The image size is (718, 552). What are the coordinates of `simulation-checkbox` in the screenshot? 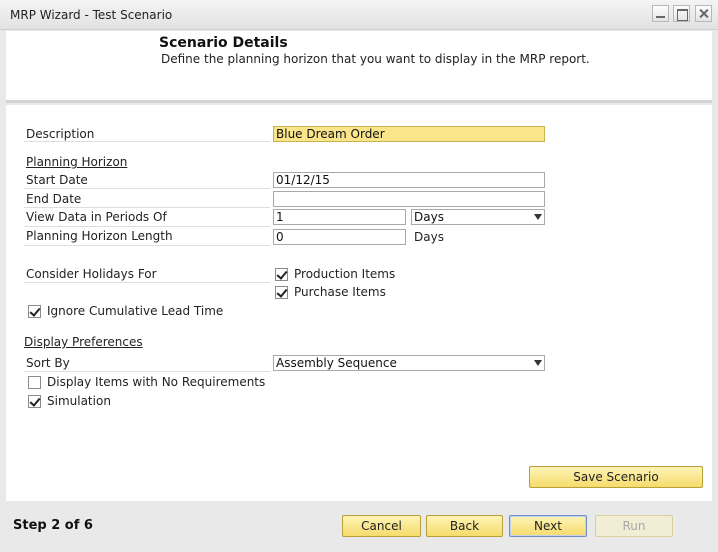 It's located at (34, 401).